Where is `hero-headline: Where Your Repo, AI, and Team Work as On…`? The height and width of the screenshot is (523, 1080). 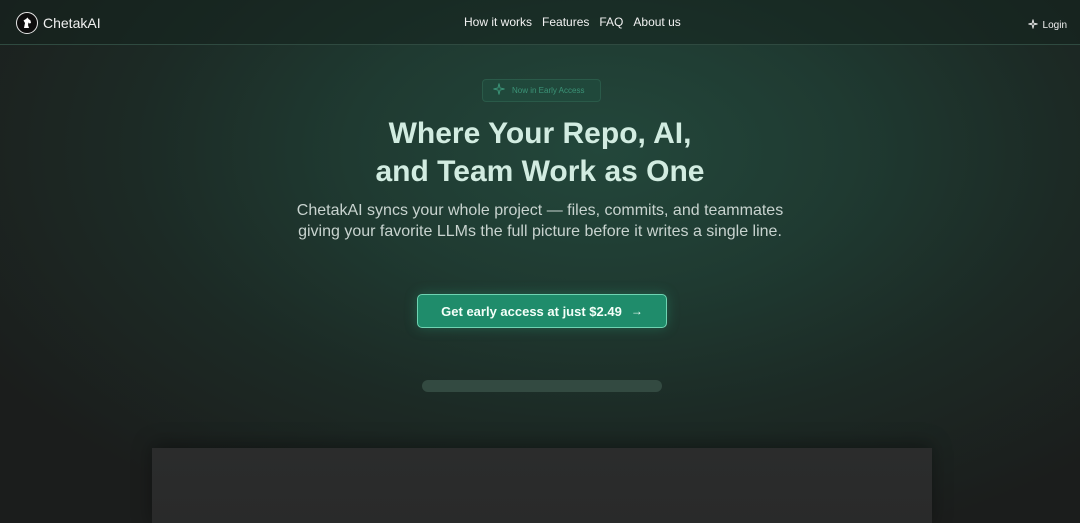 hero-headline: Where Your Repo, AI, and Team Work as On… is located at coordinates (540, 153).